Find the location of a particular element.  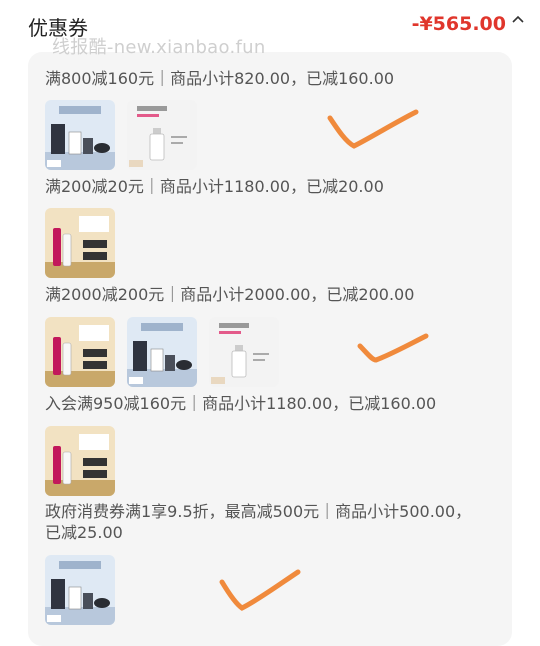

discount-amount: -¥565.00 is located at coordinates (458, 24).